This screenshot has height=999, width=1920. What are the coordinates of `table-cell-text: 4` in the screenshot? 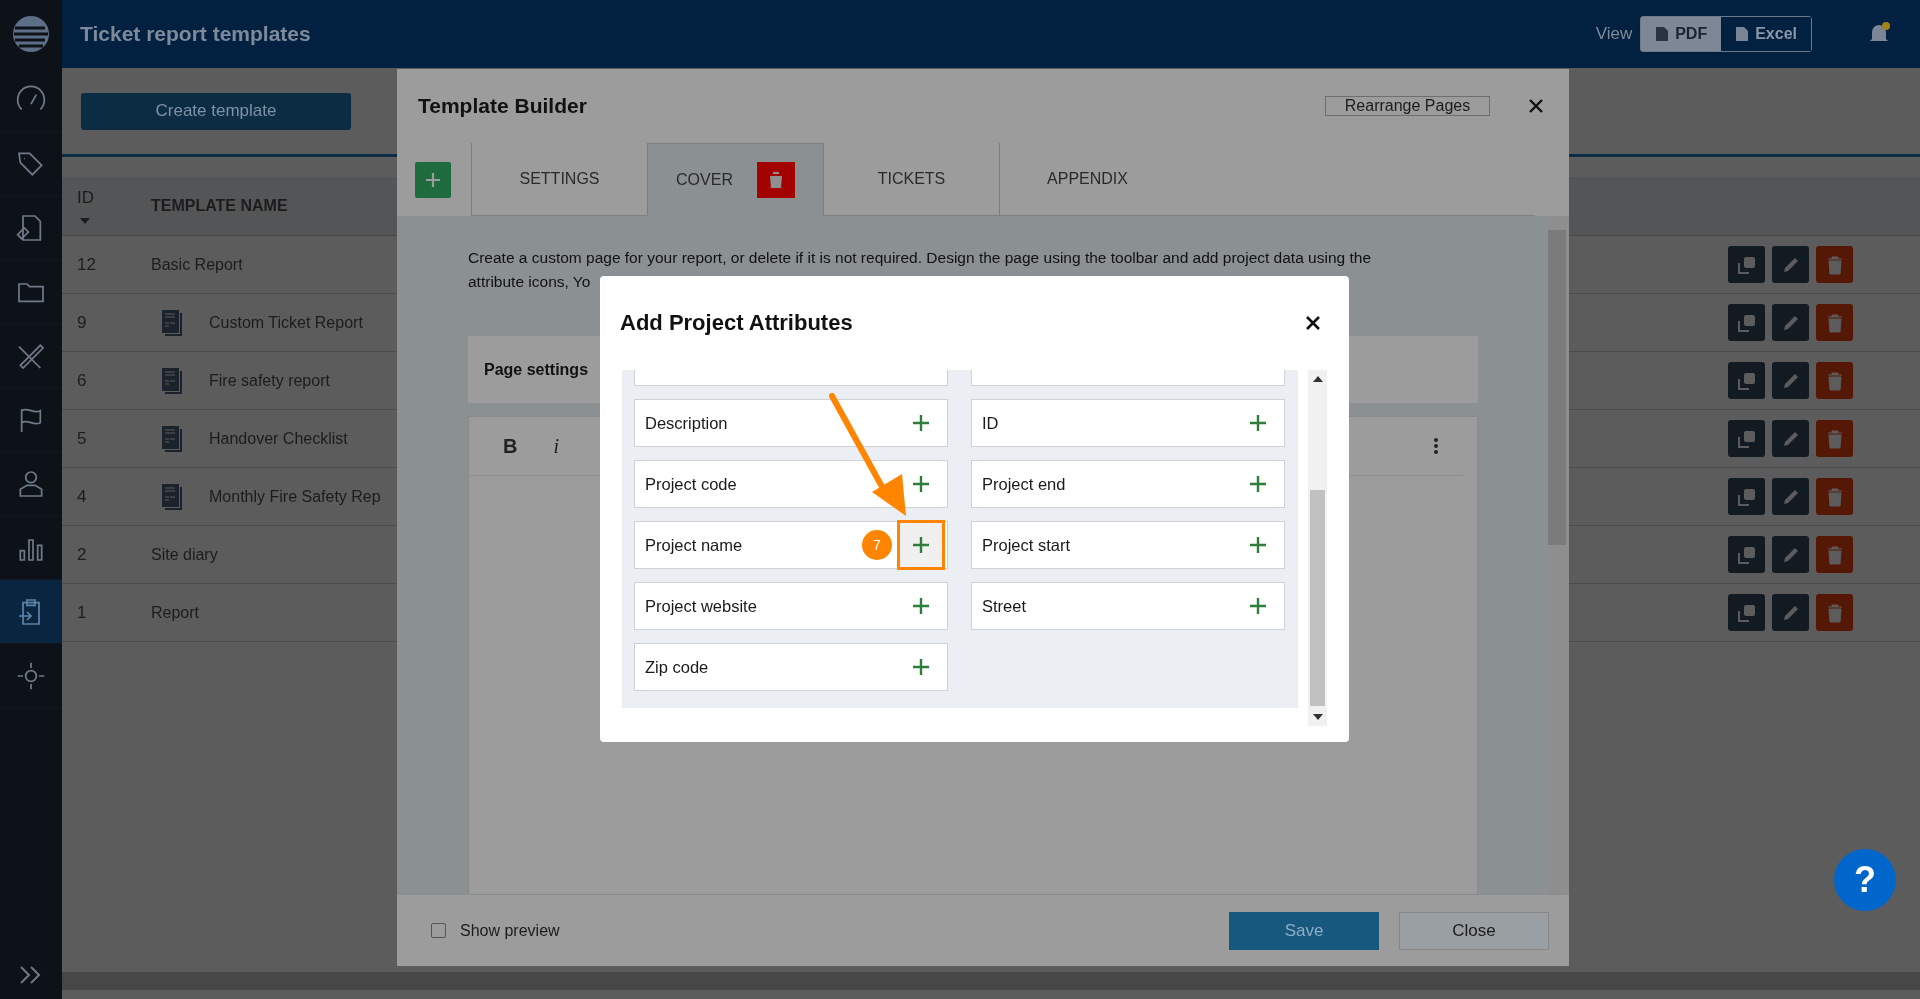 It's located at (82, 496).